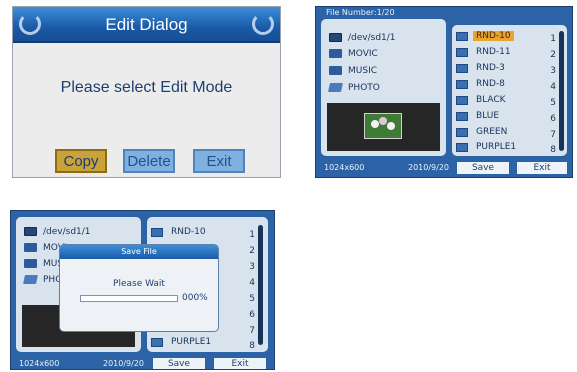  I want to click on file-item: RND-8, so click(482, 86).